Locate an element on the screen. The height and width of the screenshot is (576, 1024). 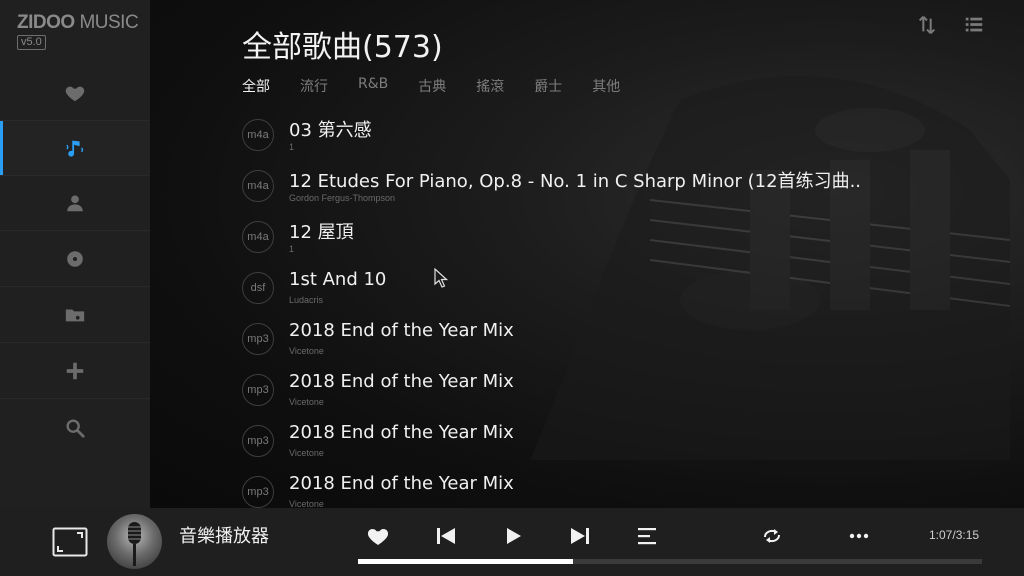
tab-classical: 古典 is located at coordinates (432, 86).